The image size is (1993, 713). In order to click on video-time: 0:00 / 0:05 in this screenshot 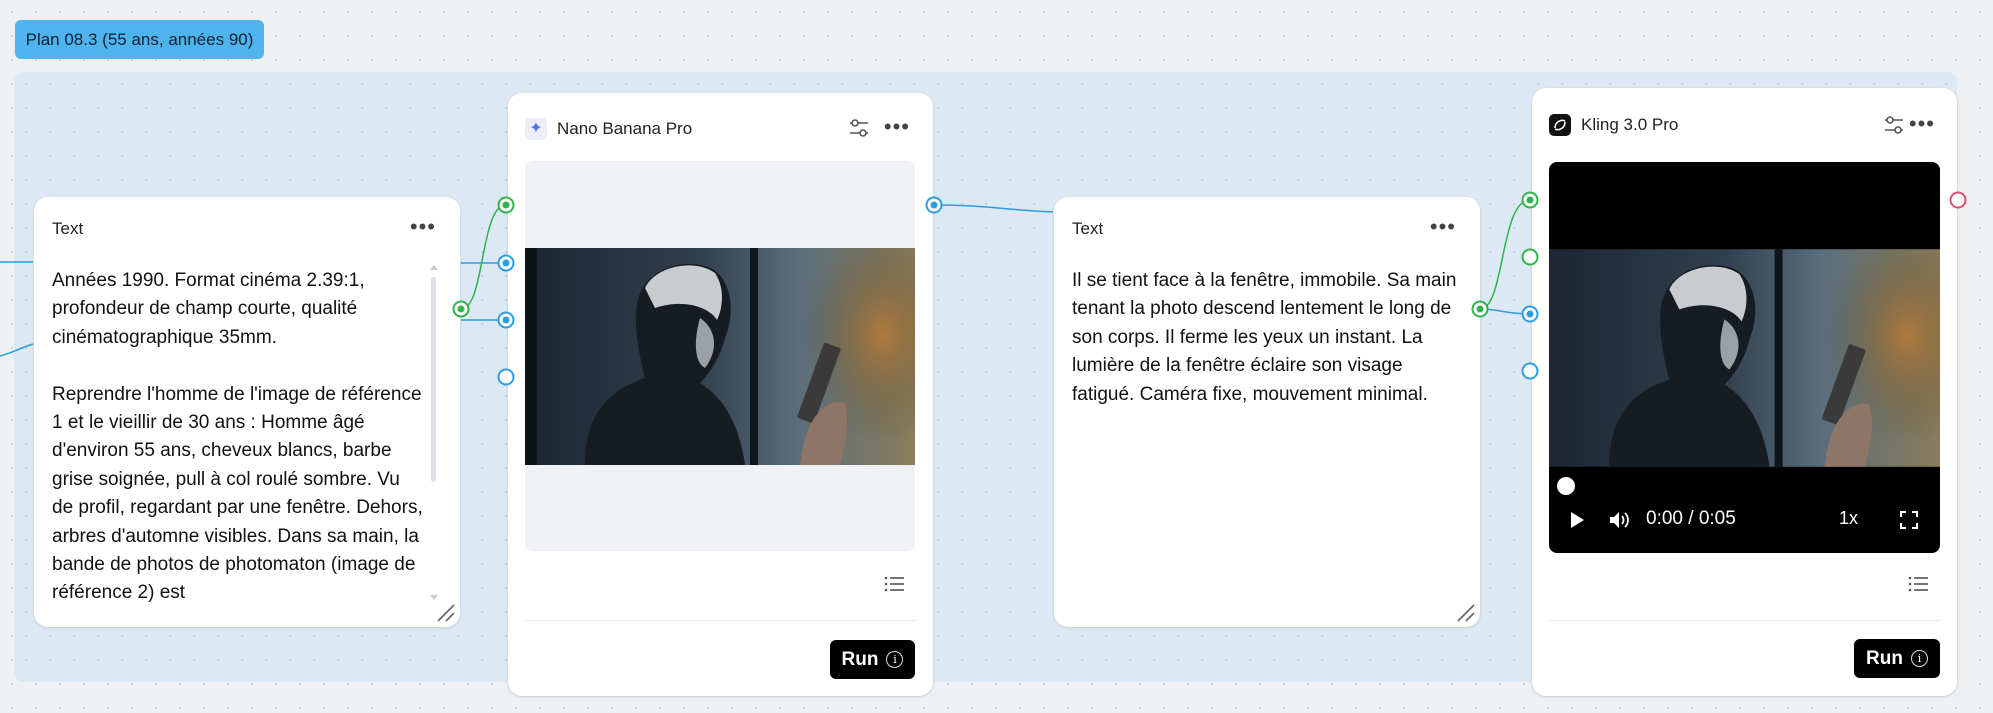, I will do `click(1691, 518)`.